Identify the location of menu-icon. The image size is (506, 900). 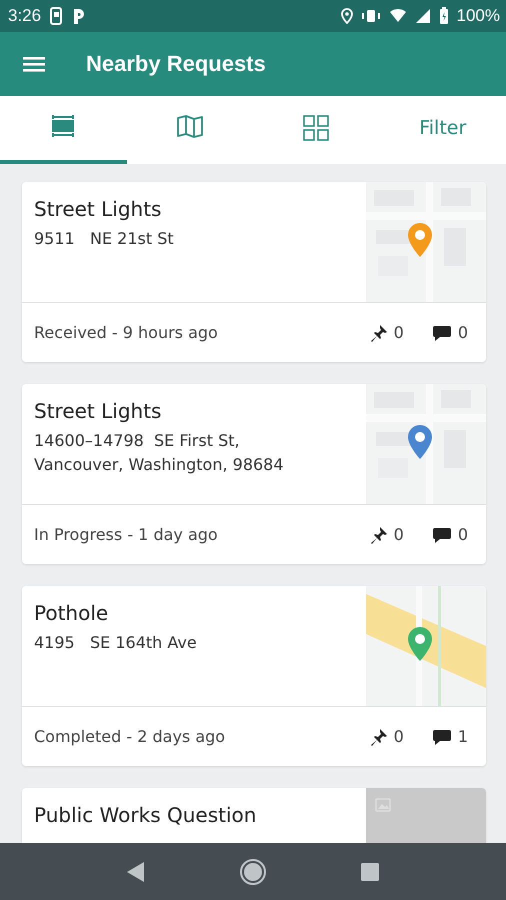
(34, 64).